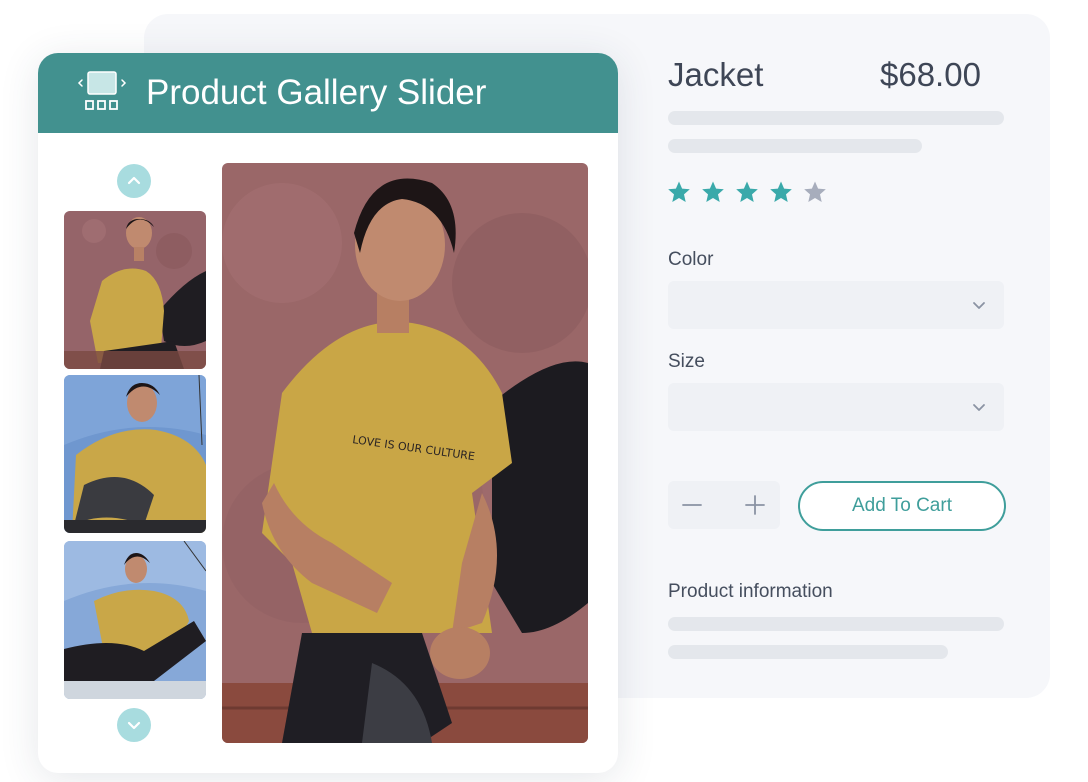  Describe the element at coordinates (836, 407) in the screenshot. I see `size-select` at that location.